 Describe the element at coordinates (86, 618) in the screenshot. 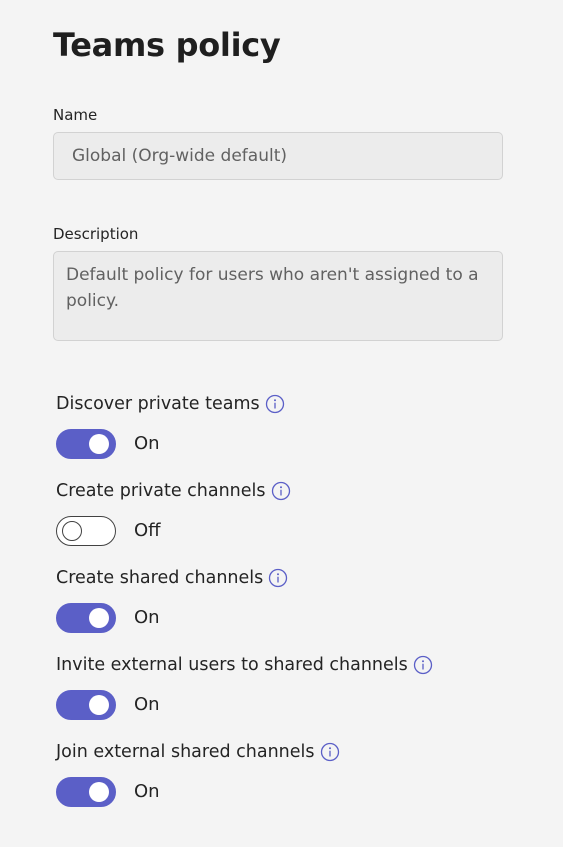

I see `create-shared-channels-toggle` at that location.